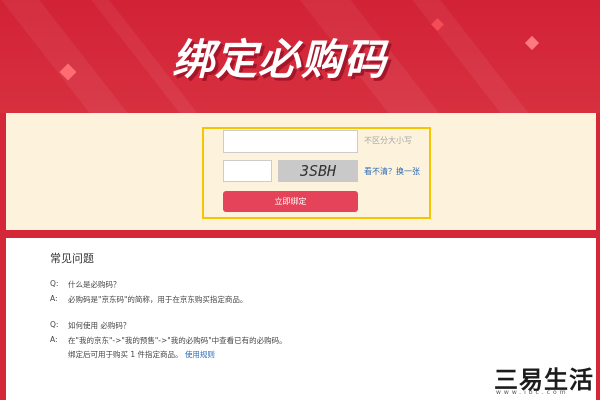 This screenshot has width=600, height=400. What do you see at coordinates (532, 392) in the screenshot?
I see `watermark-url: www.ibc.com` at bounding box center [532, 392].